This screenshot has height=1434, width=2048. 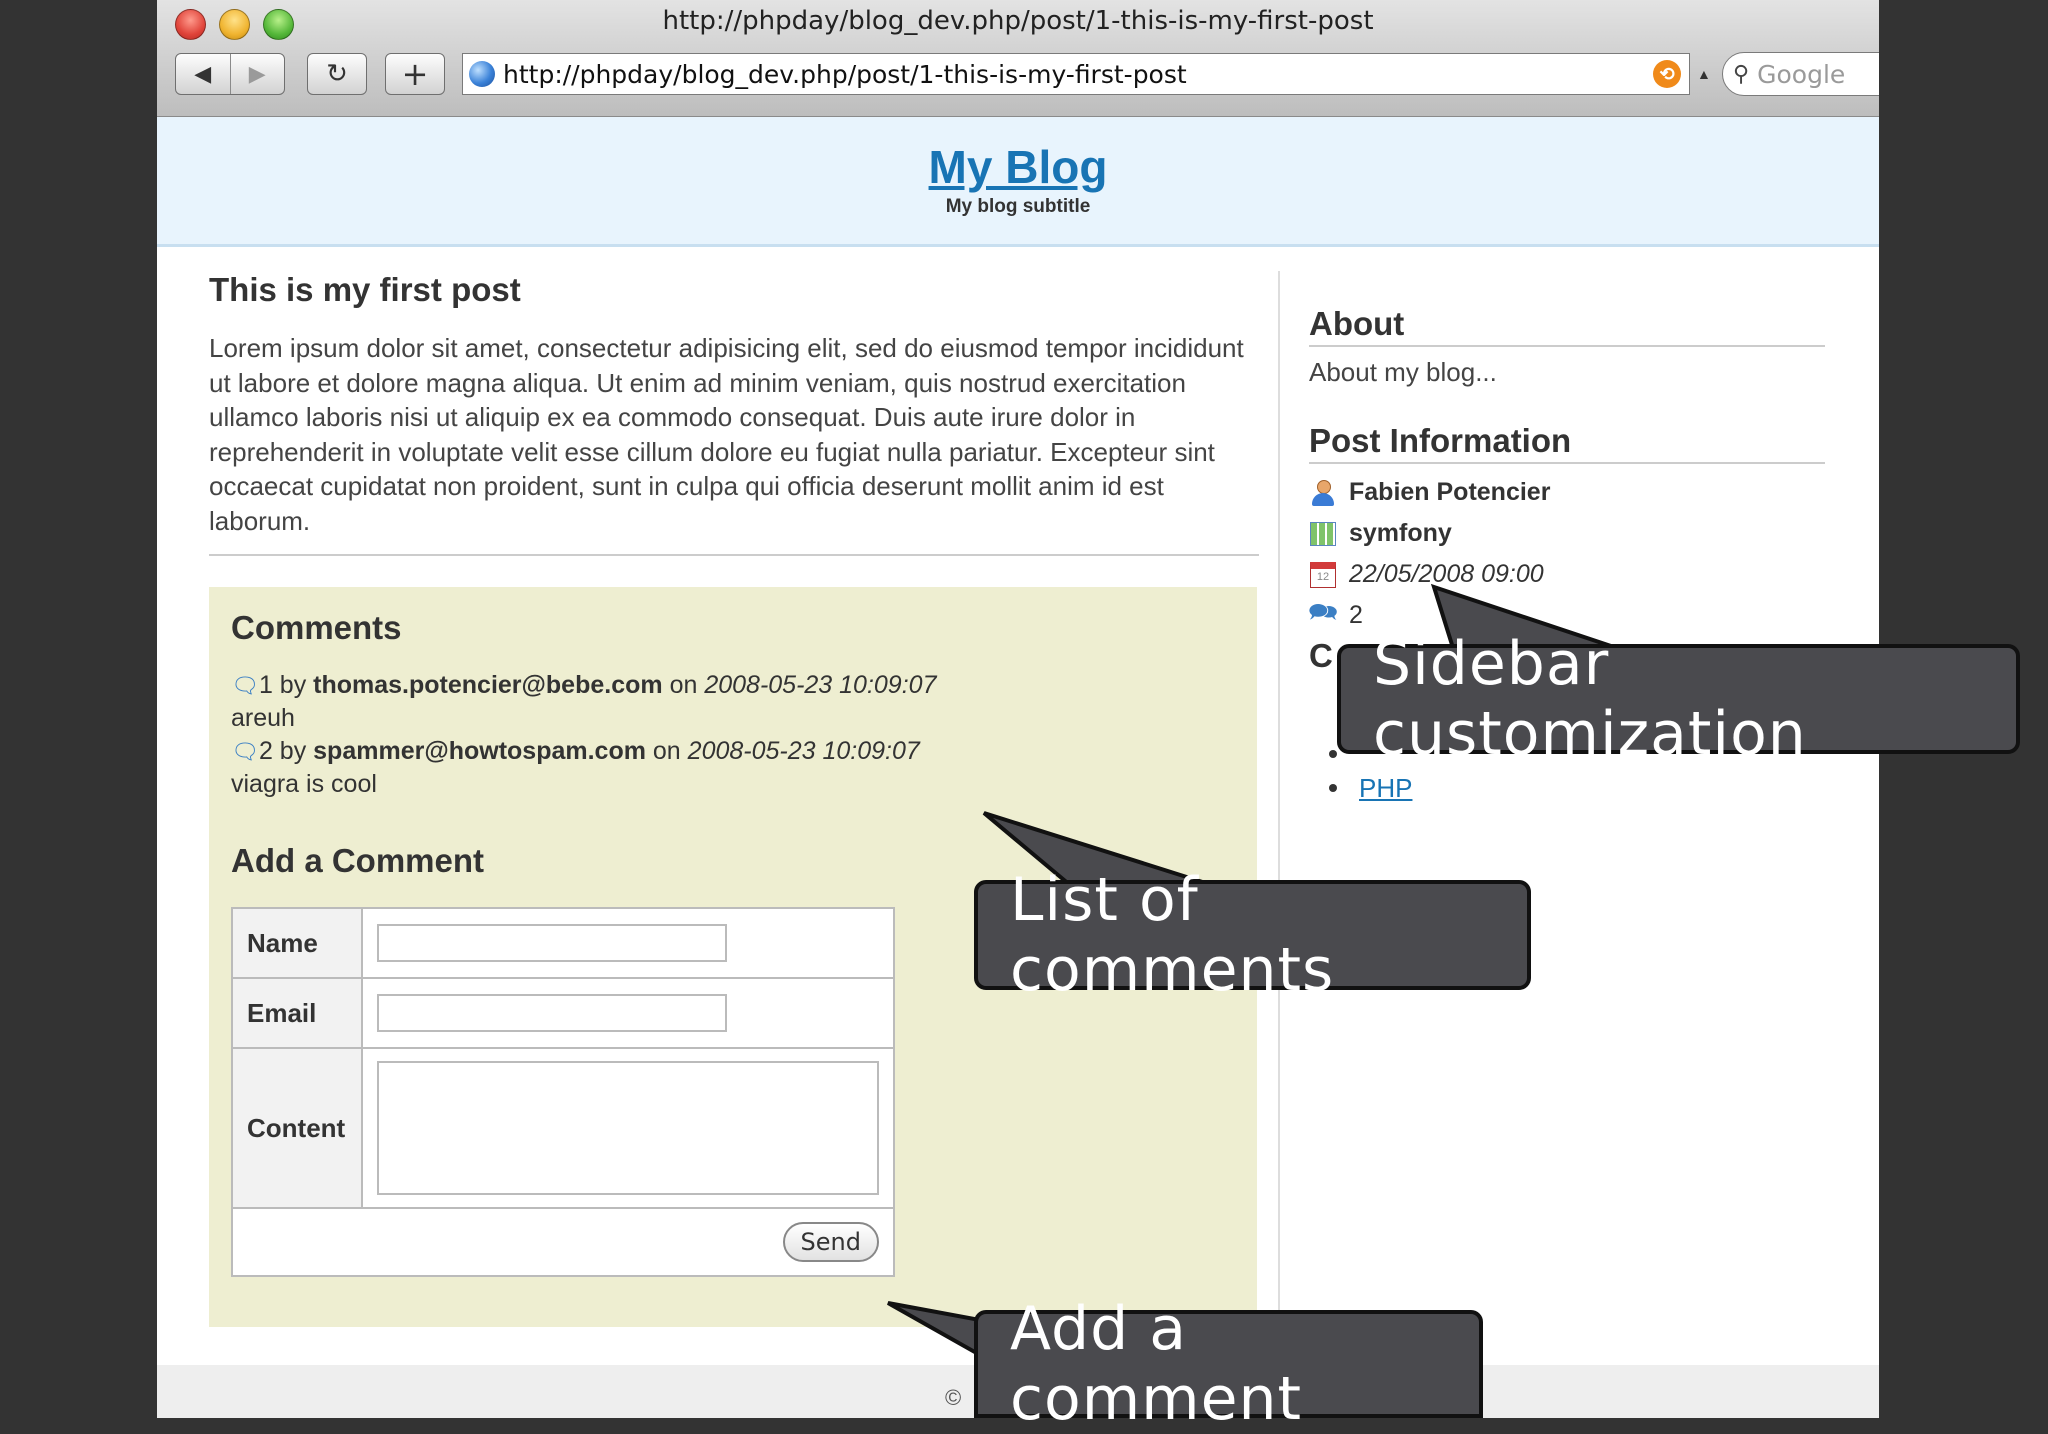 I want to click on callout-list-of-comments: List of comments, so click(x=1252, y=935).